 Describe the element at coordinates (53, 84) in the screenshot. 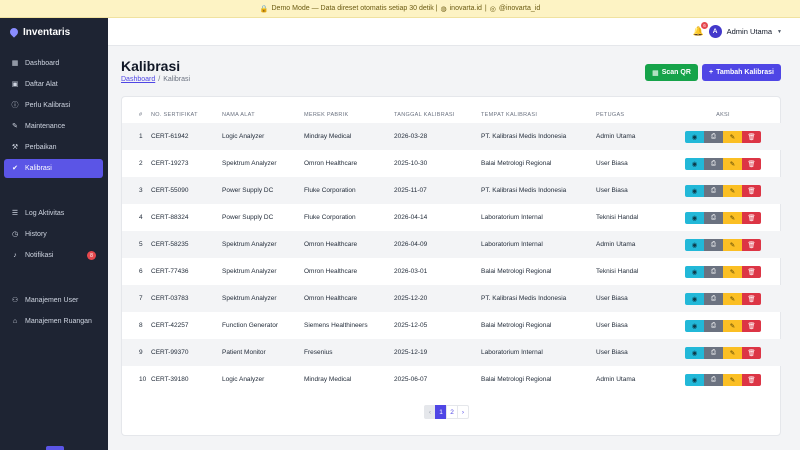

I see `sidebar-item-daftar-alat: ▣ Daftar Alat` at that location.